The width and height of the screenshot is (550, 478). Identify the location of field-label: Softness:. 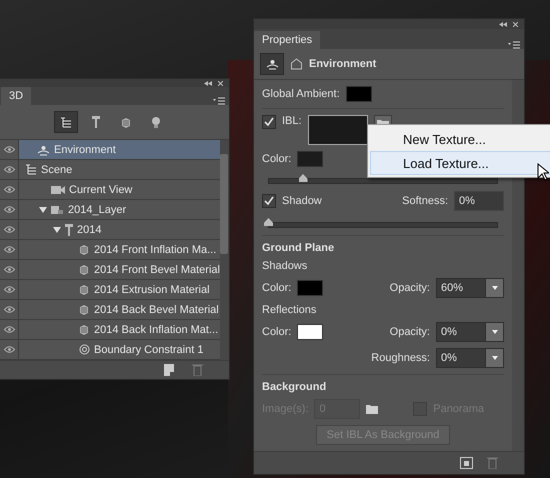
(425, 201).